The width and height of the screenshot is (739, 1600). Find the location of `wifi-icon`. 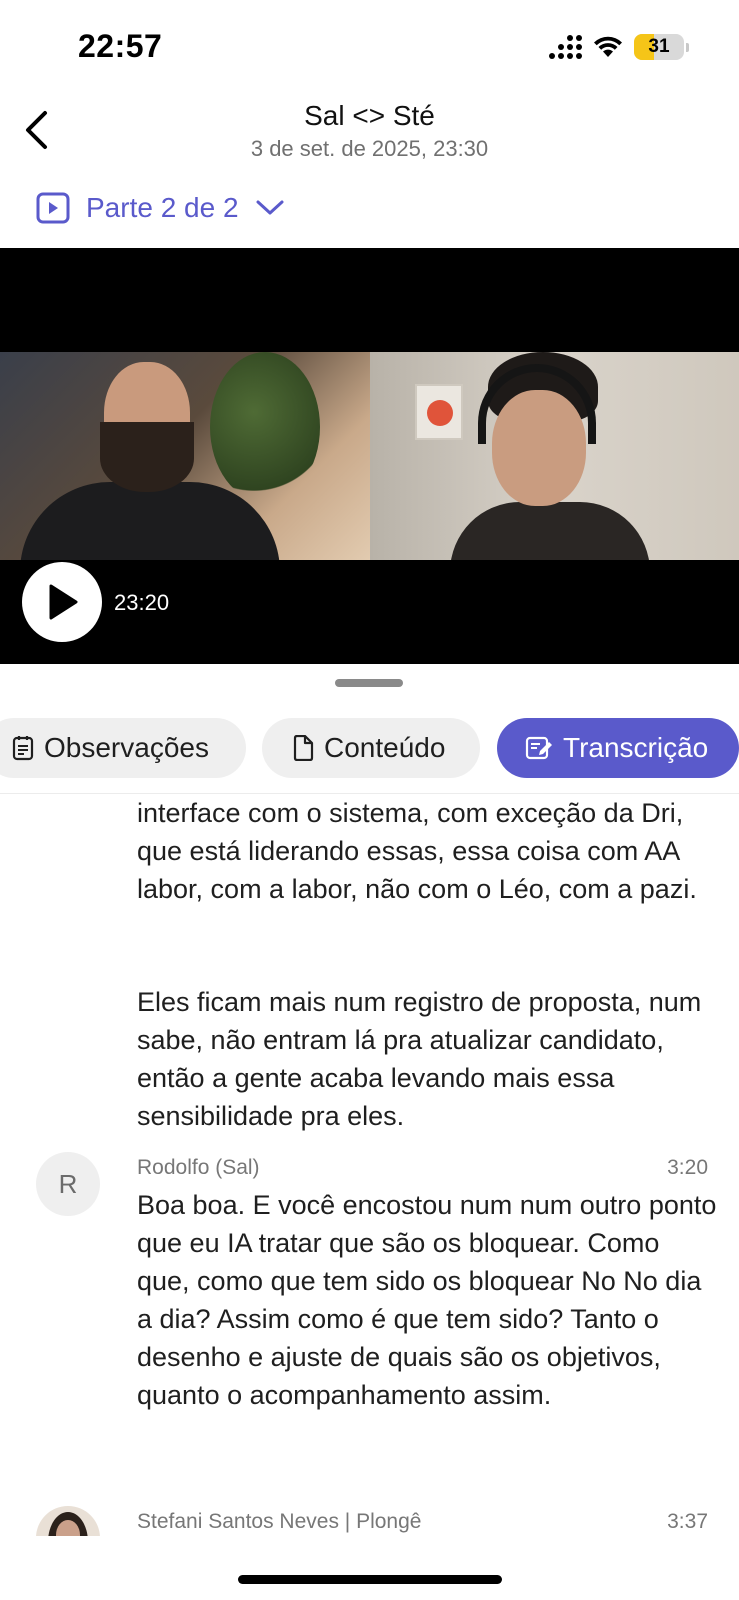

wifi-icon is located at coordinates (608, 46).